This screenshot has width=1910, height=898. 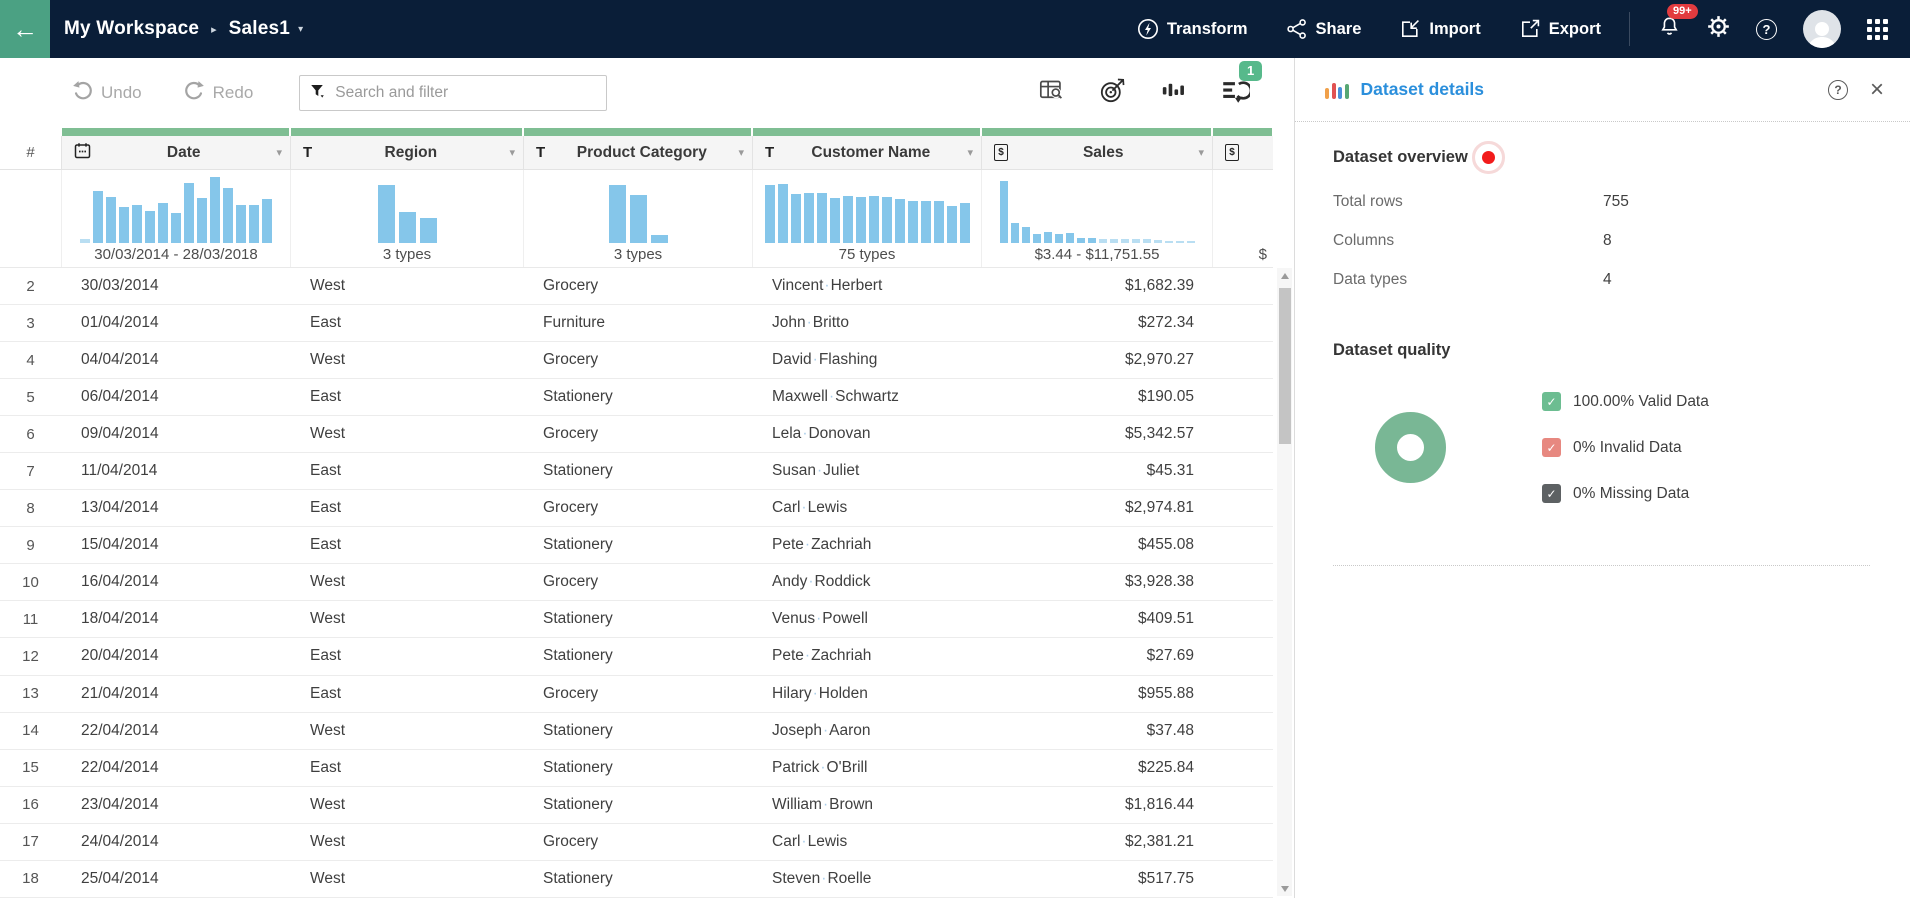 I want to click on cell-customer: Andy·Roddick, so click(x=866, y=582).